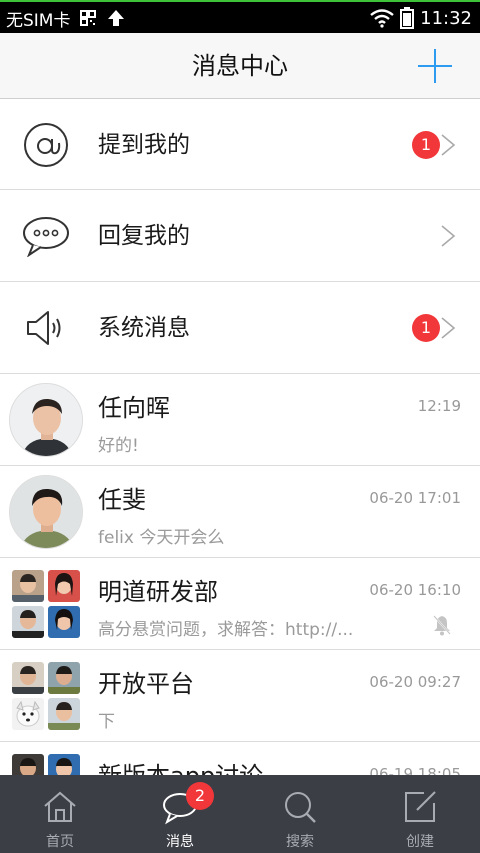  What do you see at coordinates (240, 328) in the screenshot?
I see `system-messages-item: 系统消息 1` at bounding box center [240, 328].